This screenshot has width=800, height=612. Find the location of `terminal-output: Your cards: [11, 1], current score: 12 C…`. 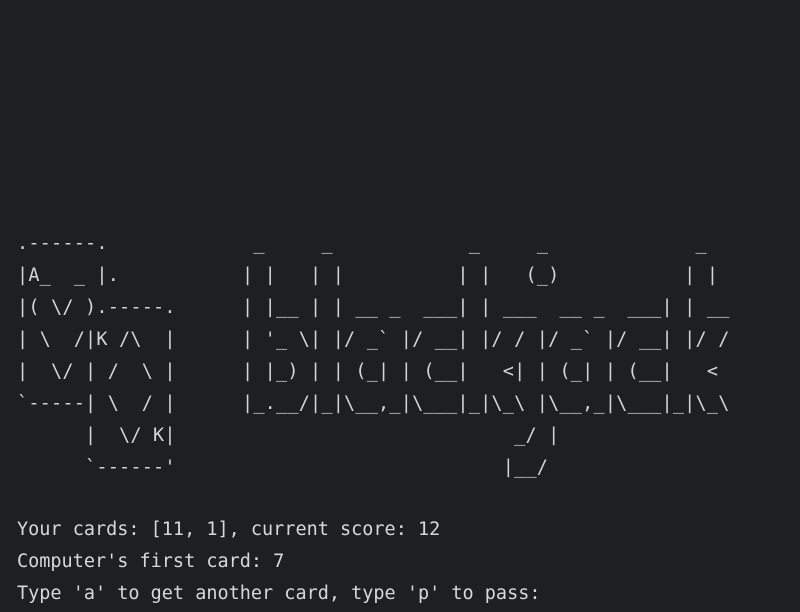

terminal-output: Your cards: [11, 1], current score: 12 C… is located at coordinates (278, 562).